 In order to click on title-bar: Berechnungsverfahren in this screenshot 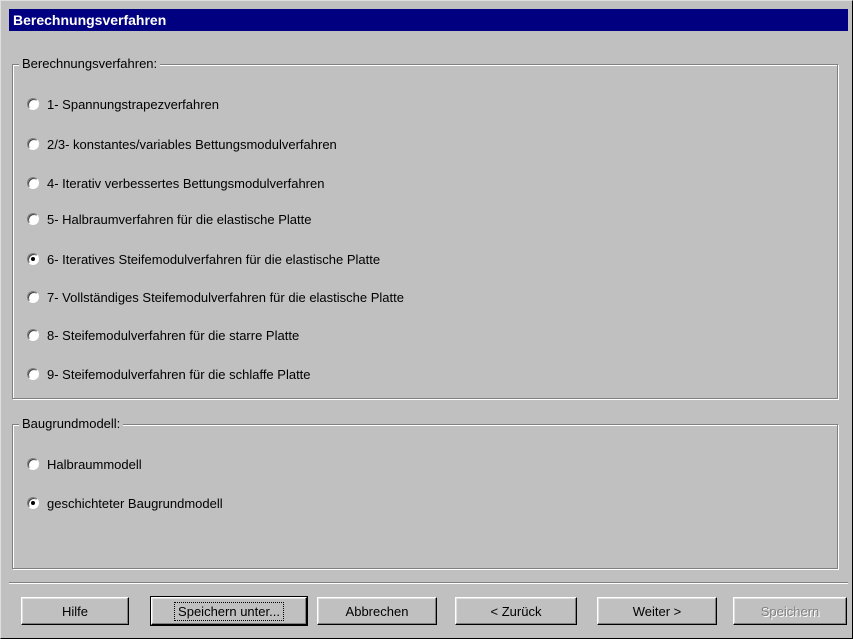, I will do `click(428, 20)`.